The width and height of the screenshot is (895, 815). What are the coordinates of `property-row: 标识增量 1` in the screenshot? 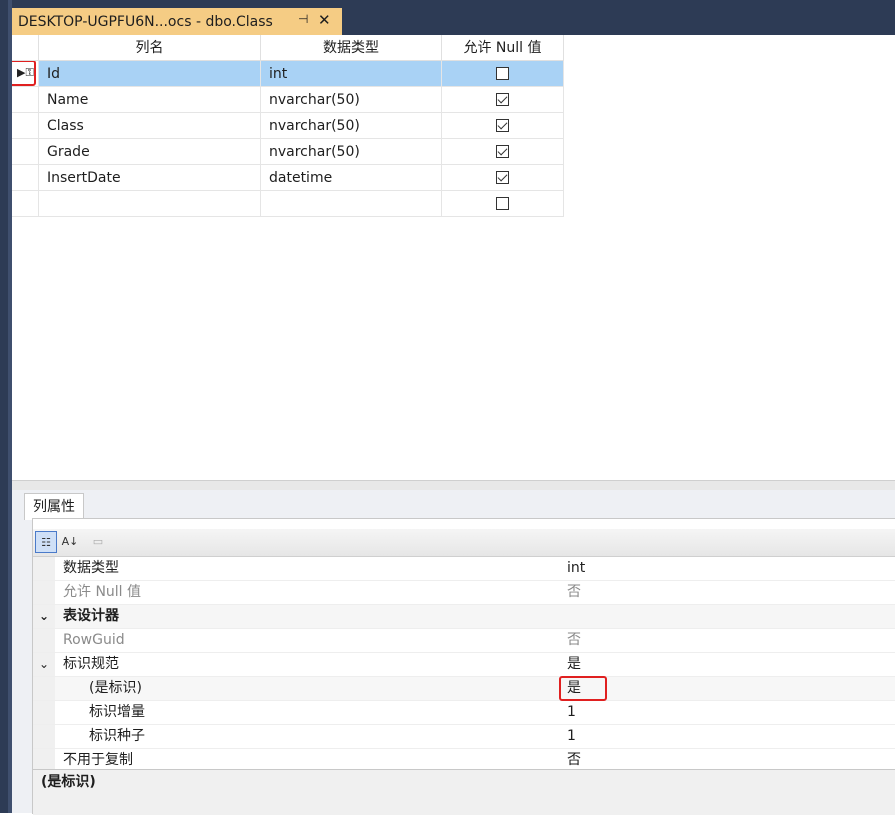 It's located at (464, 713).